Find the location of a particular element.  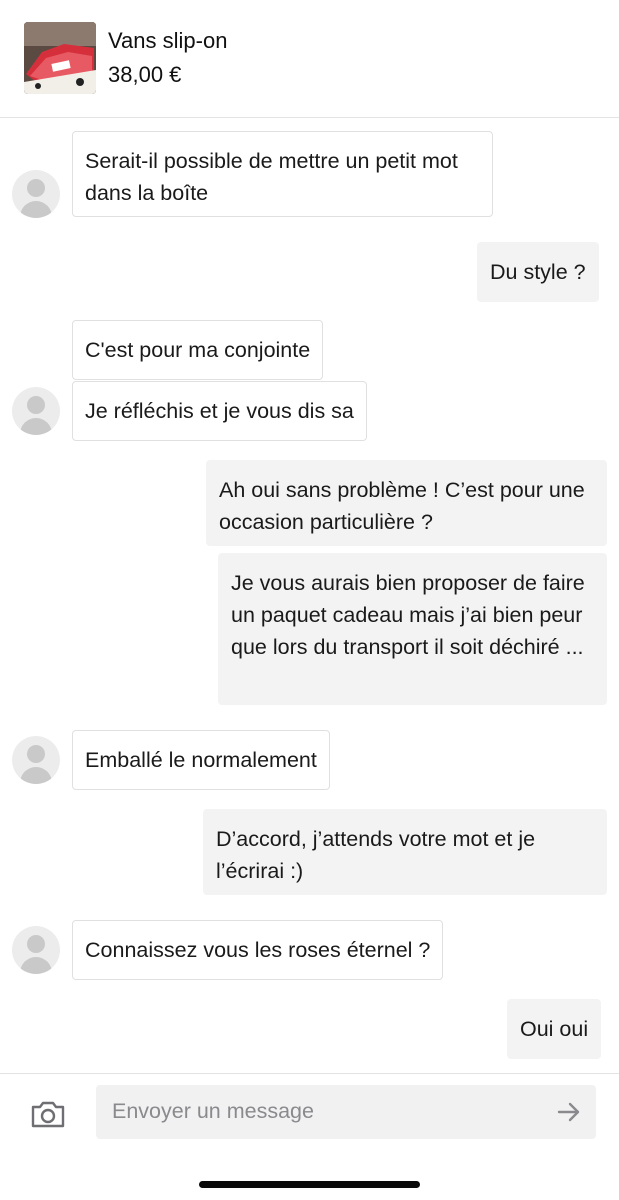

message-text: Oui oui is located at coordinates (554, 1029).